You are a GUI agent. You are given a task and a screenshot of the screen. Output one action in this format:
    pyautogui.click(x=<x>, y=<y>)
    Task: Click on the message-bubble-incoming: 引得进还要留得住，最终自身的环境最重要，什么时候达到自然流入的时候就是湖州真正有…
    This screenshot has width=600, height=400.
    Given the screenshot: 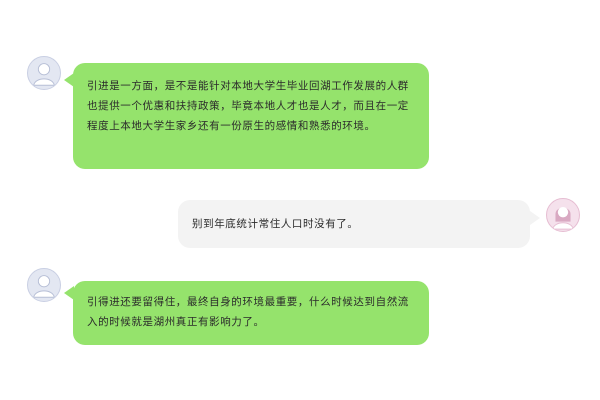 What is the action you would take?
    pyautogui.click(x=251, y=313)
    